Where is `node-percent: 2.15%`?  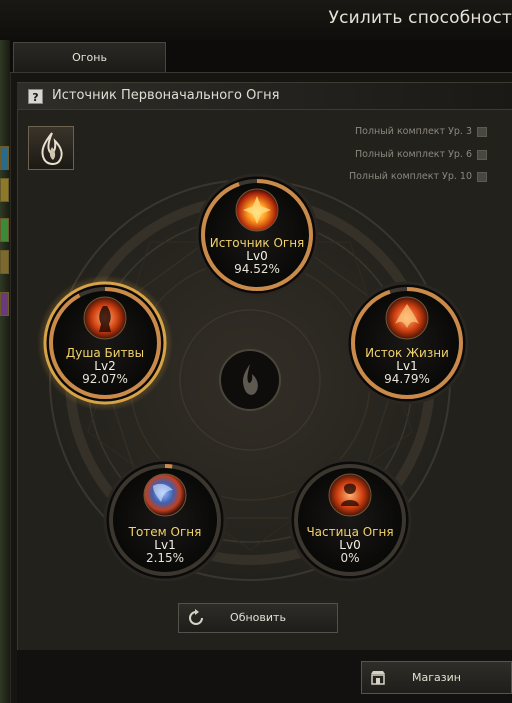
node-percent: 2.15% is located at coordinates (165, 558).